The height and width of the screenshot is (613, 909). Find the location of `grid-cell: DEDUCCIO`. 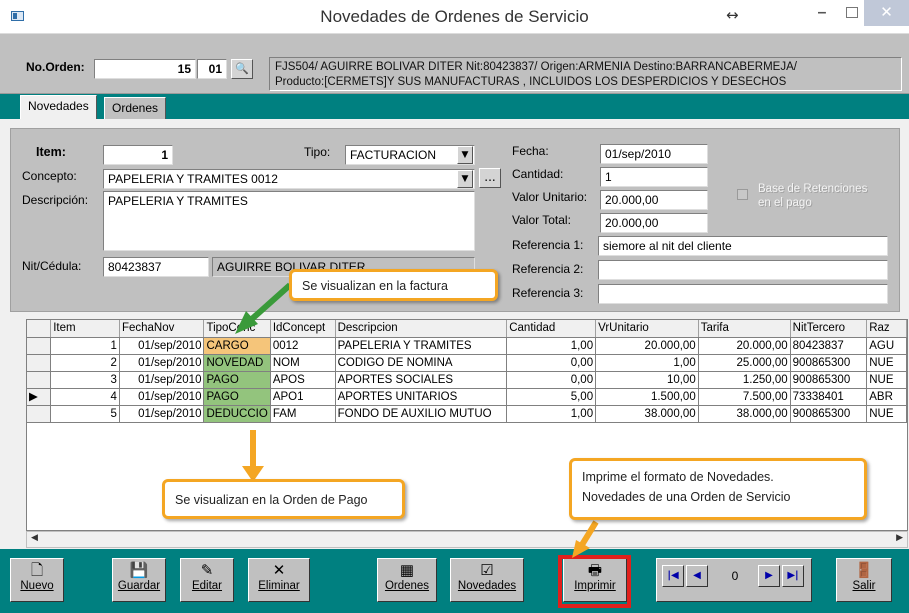

grid-cell: DEDUCCIO is located at coordinates (237, 414).